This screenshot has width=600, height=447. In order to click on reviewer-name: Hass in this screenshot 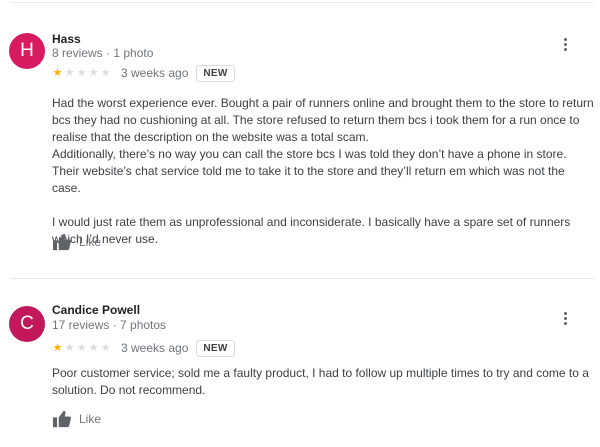, I will do `click(66, 39)`.